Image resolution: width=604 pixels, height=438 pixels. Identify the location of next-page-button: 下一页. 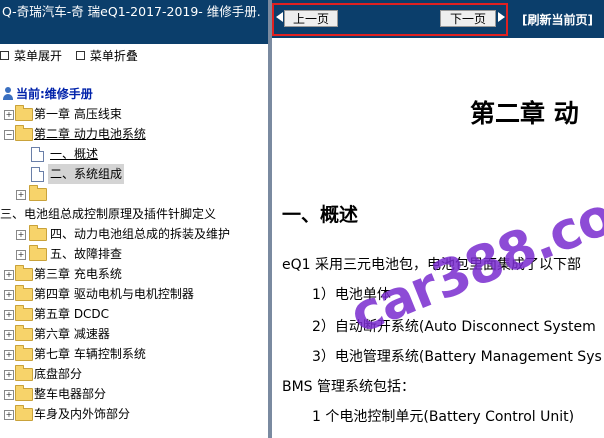
(468, 18).